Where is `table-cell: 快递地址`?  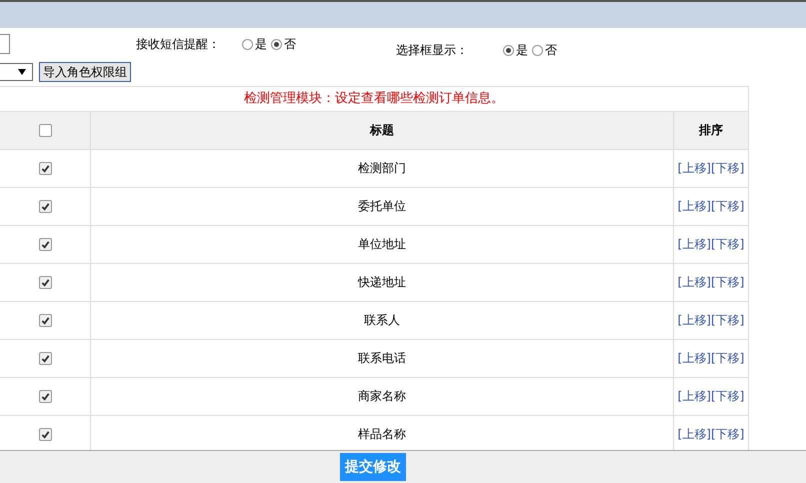 table-cell: 快递地址 is located at coordinates (382, 282).